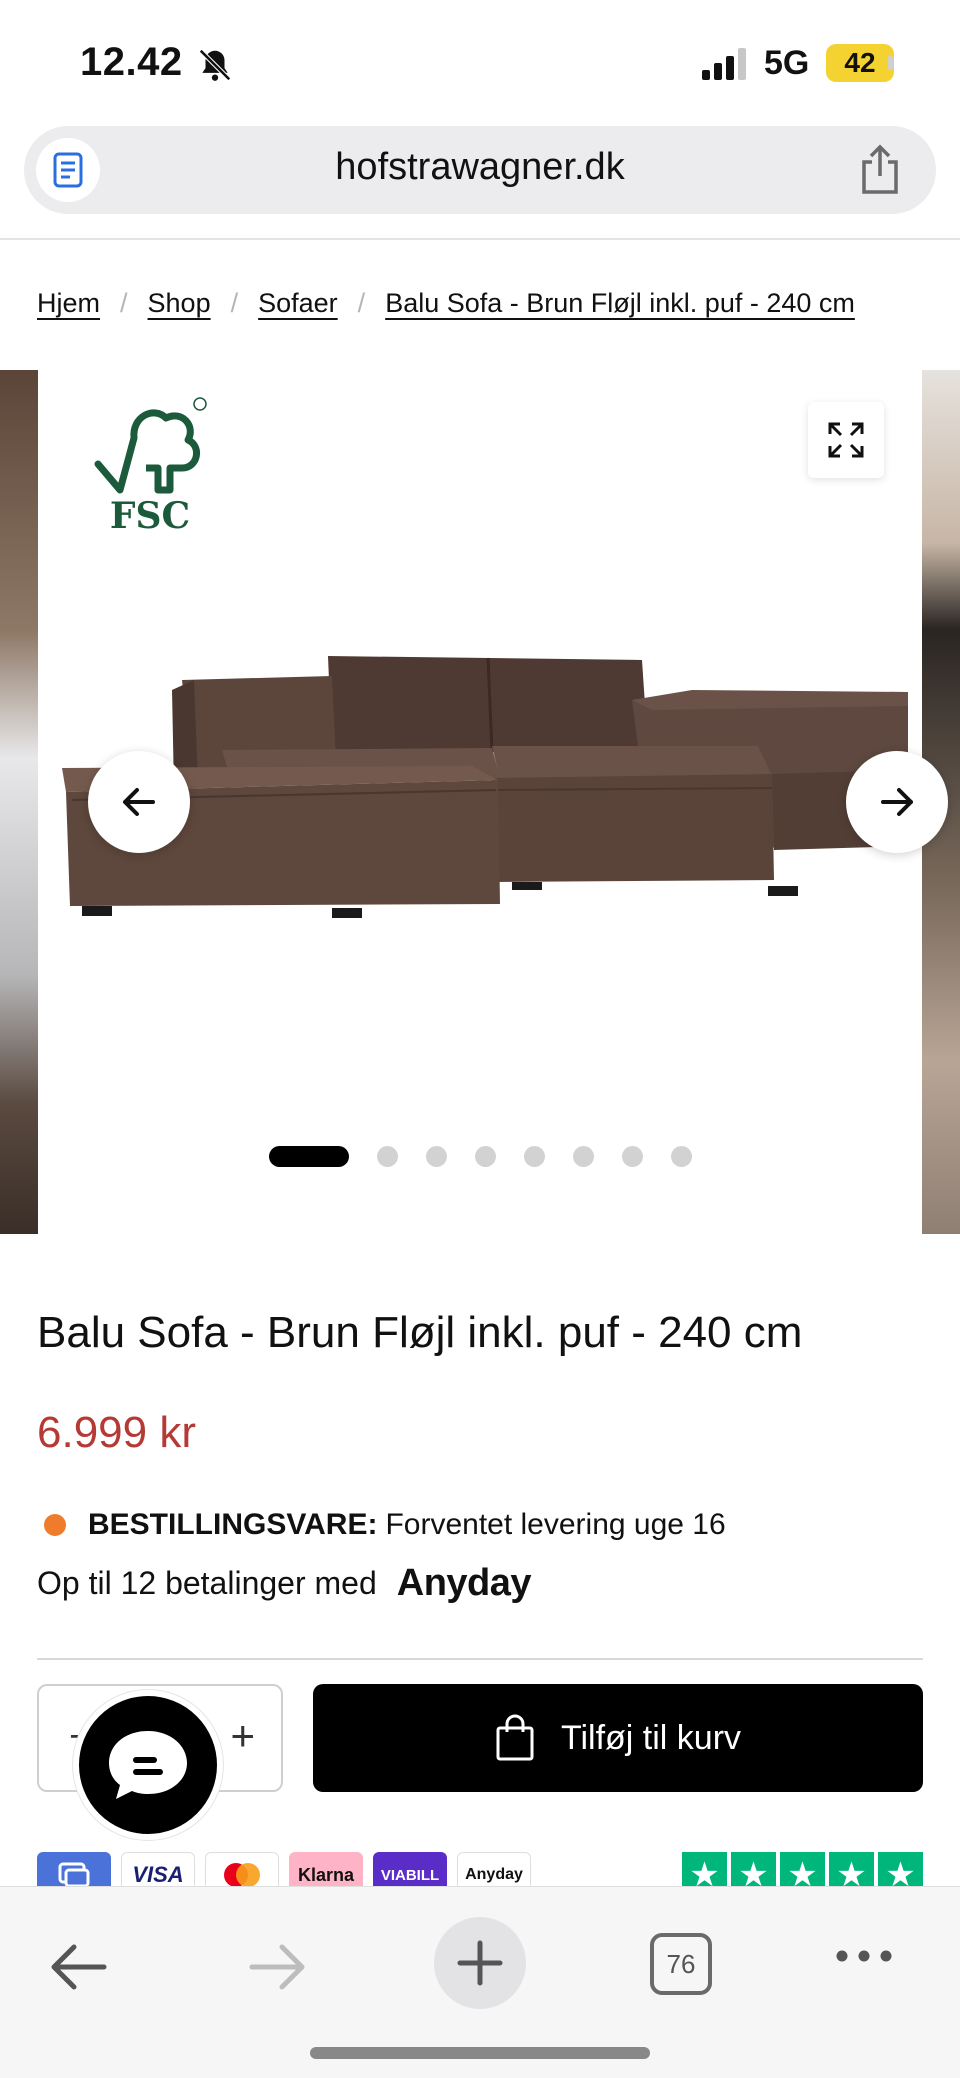 This screenshot has height=2078, width=960. What do you see at coordinates (19, 802) in the screenshot?
I see `previous-slide-peek` at bounding box center [19, 802].